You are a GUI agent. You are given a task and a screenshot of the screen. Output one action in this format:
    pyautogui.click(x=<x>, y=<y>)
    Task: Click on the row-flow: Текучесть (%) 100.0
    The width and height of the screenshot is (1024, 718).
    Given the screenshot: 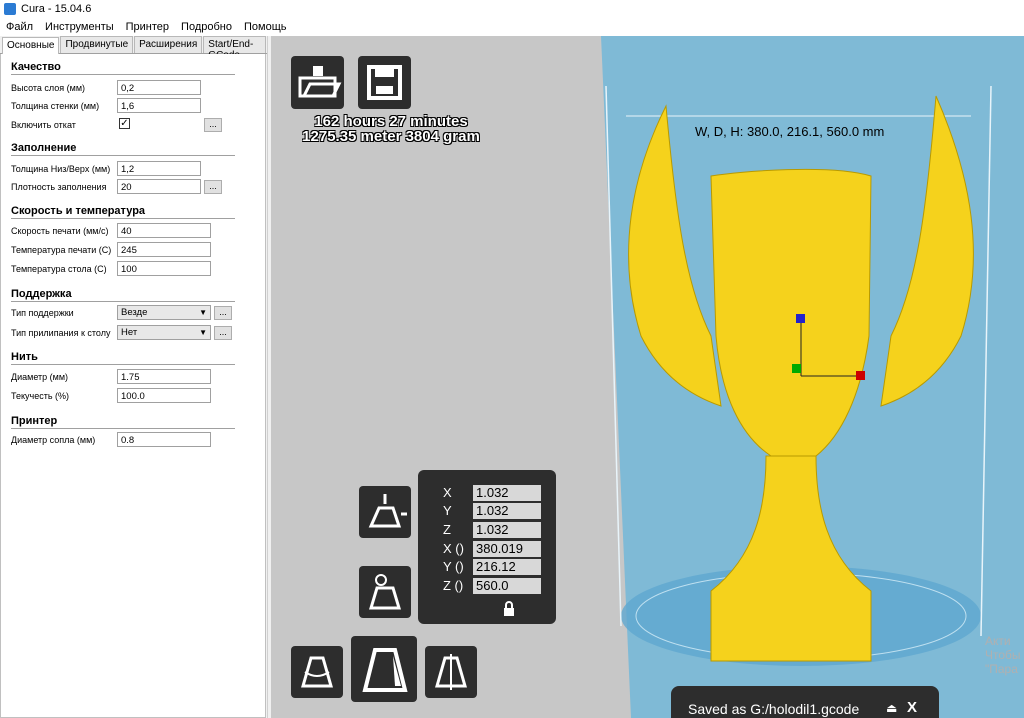 What is the action you would take?
    pyautogui.click(x=136, y=396)
    